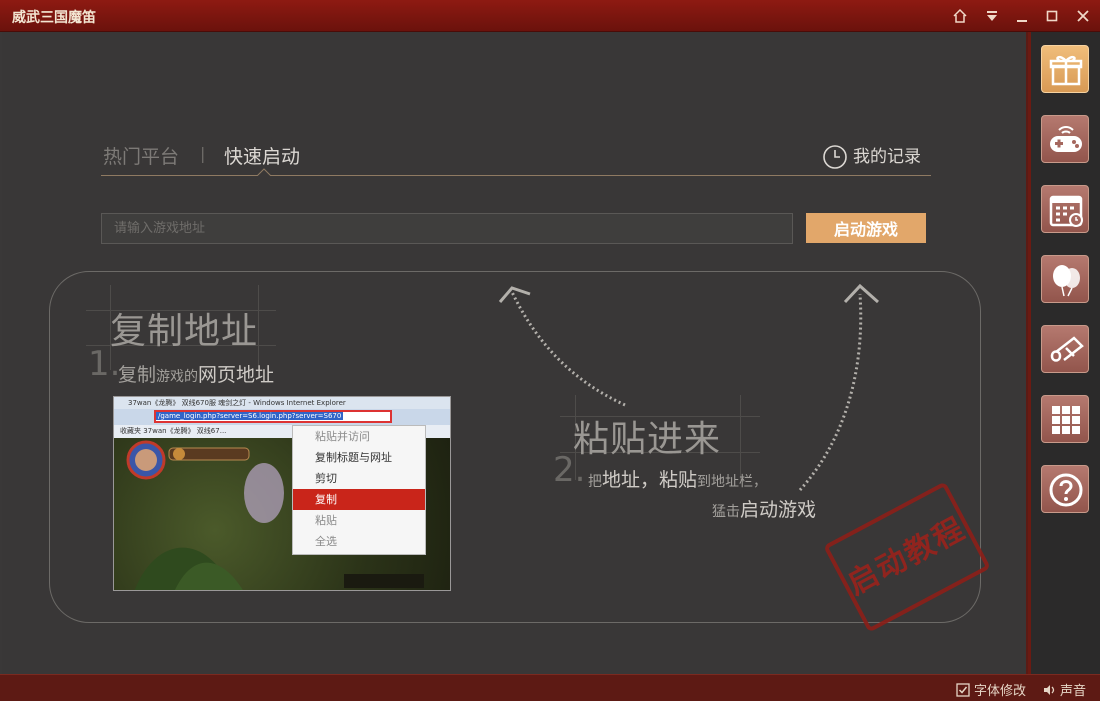 The height and width of the screenshot is (701, 1100). I want to click on game-address-input, so click(447, 228).